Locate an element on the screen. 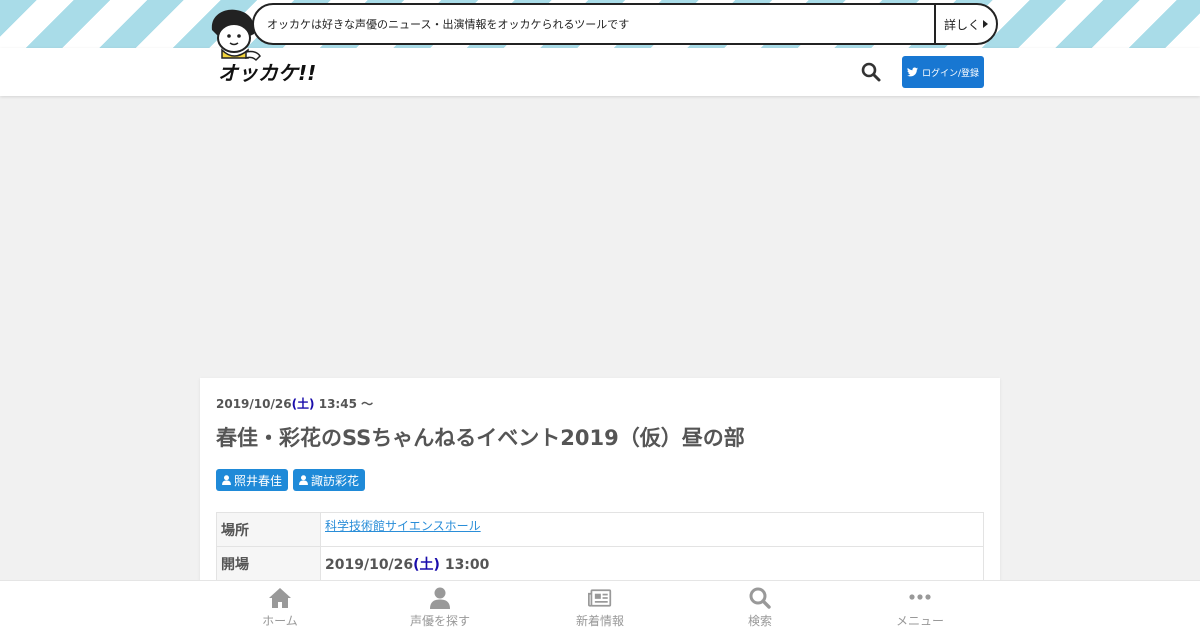  tagline-text: オッカケは好きな声優のニュース・出演情報をオッカケられるツールです is located at coordinates (448, 24).